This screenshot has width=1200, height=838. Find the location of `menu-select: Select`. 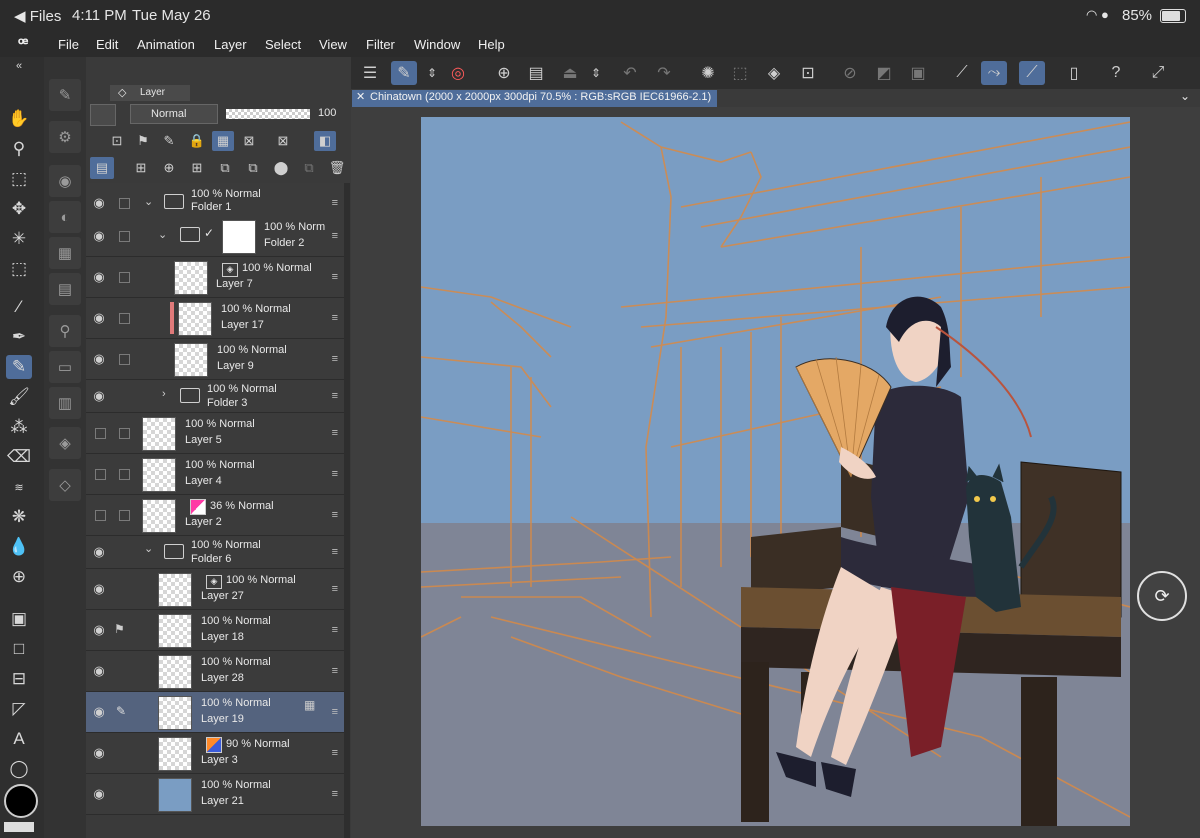

menu-select: Select is located at coordinates (283, 44).